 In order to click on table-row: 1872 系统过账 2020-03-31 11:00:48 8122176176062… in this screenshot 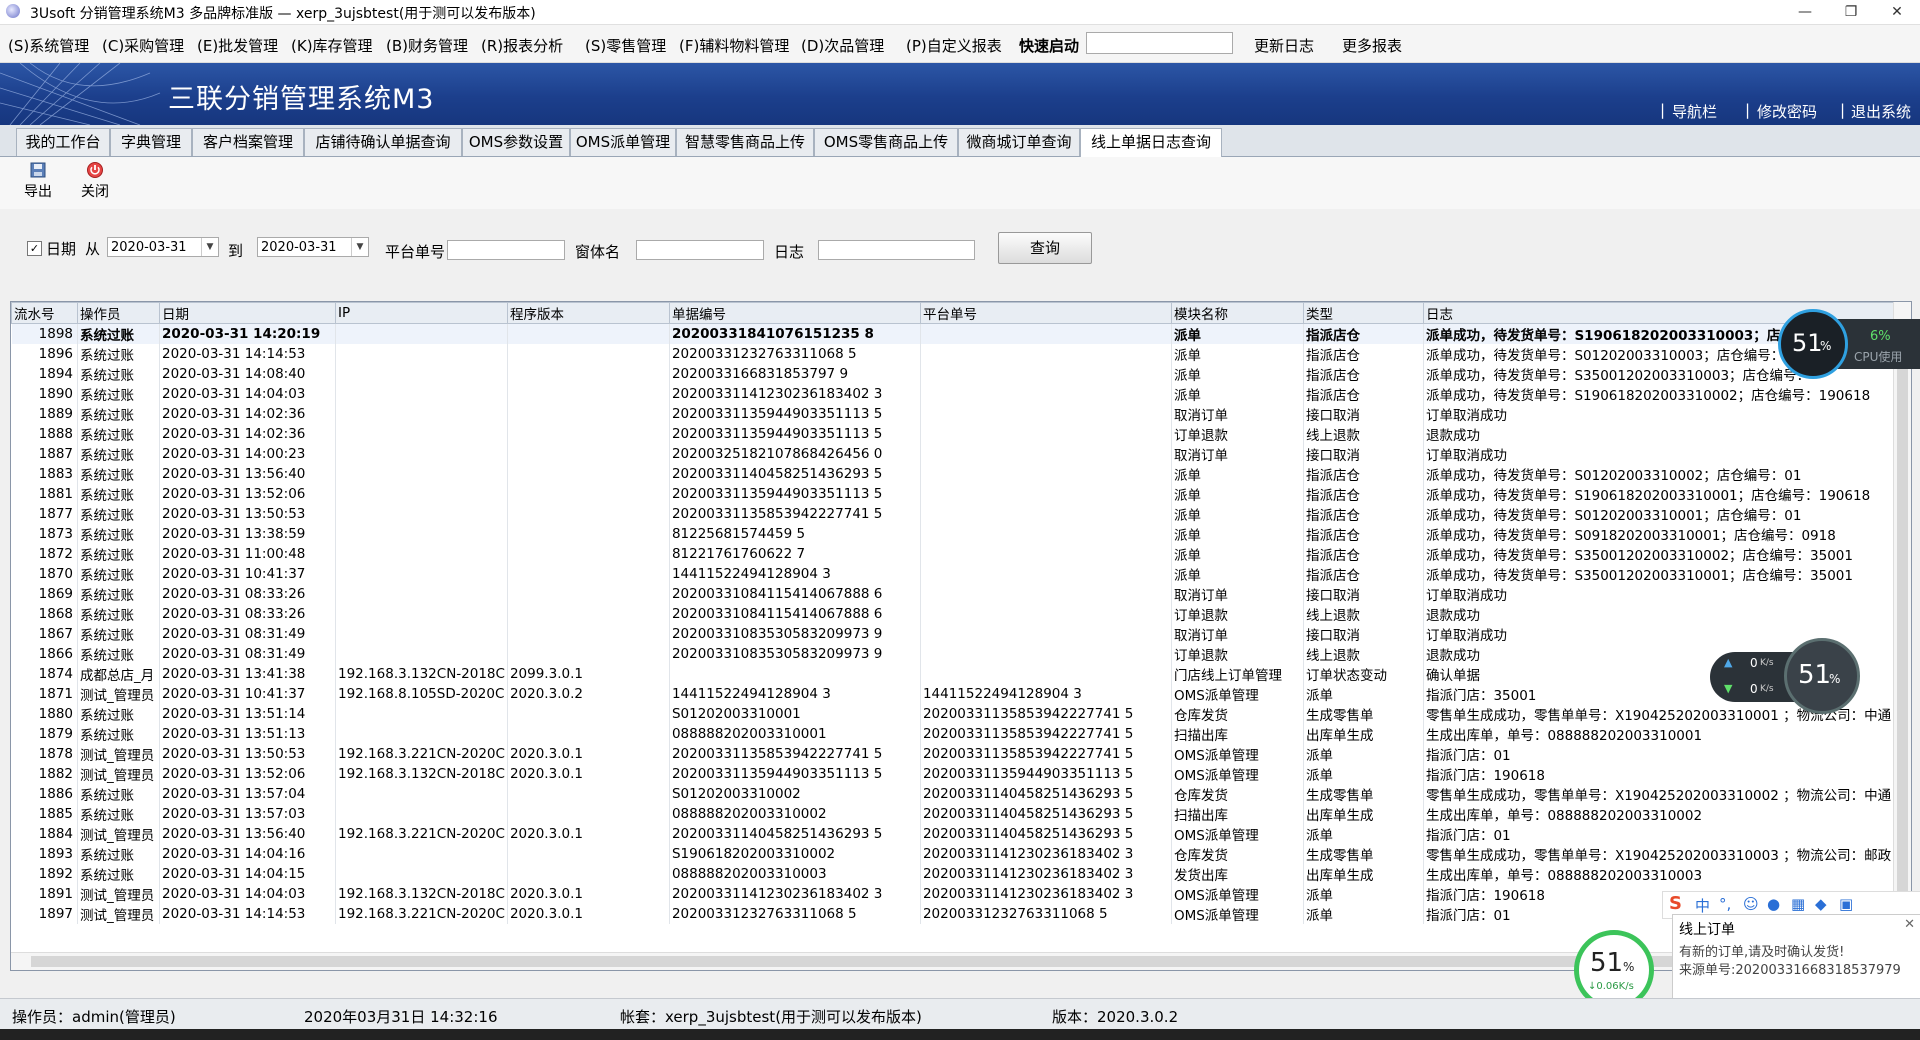, I will do `click(958, 554)`.